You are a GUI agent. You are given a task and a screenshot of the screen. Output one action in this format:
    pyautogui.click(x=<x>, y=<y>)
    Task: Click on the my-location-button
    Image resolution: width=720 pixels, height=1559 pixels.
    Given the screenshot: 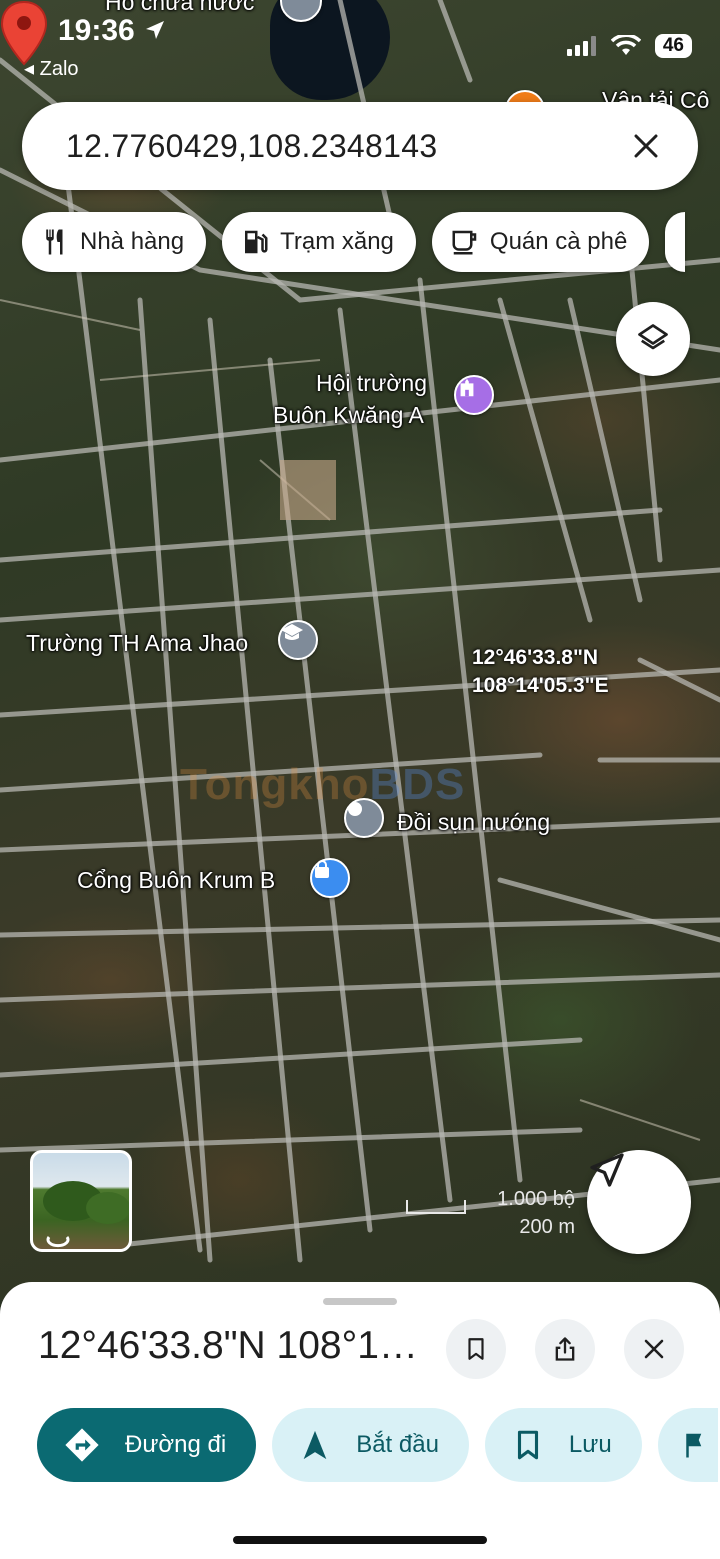 What is the action you would take?
    pyautogui.click(x=639, y=1202)
    